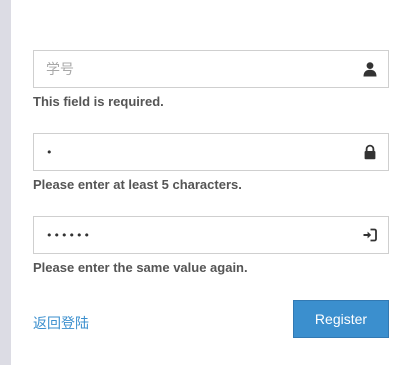  What do you see at coordinates (370, 69) in the screenshot?
I see `user-icon` at bounding box center [370, 69].